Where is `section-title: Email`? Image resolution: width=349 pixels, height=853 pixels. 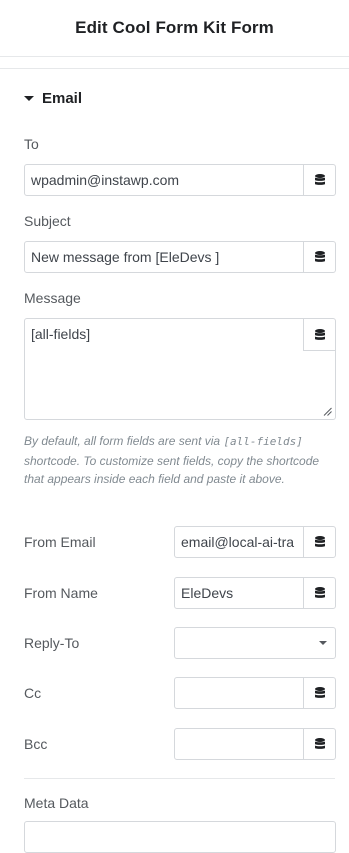
section-title: Email is located at coordinates (62, 98).